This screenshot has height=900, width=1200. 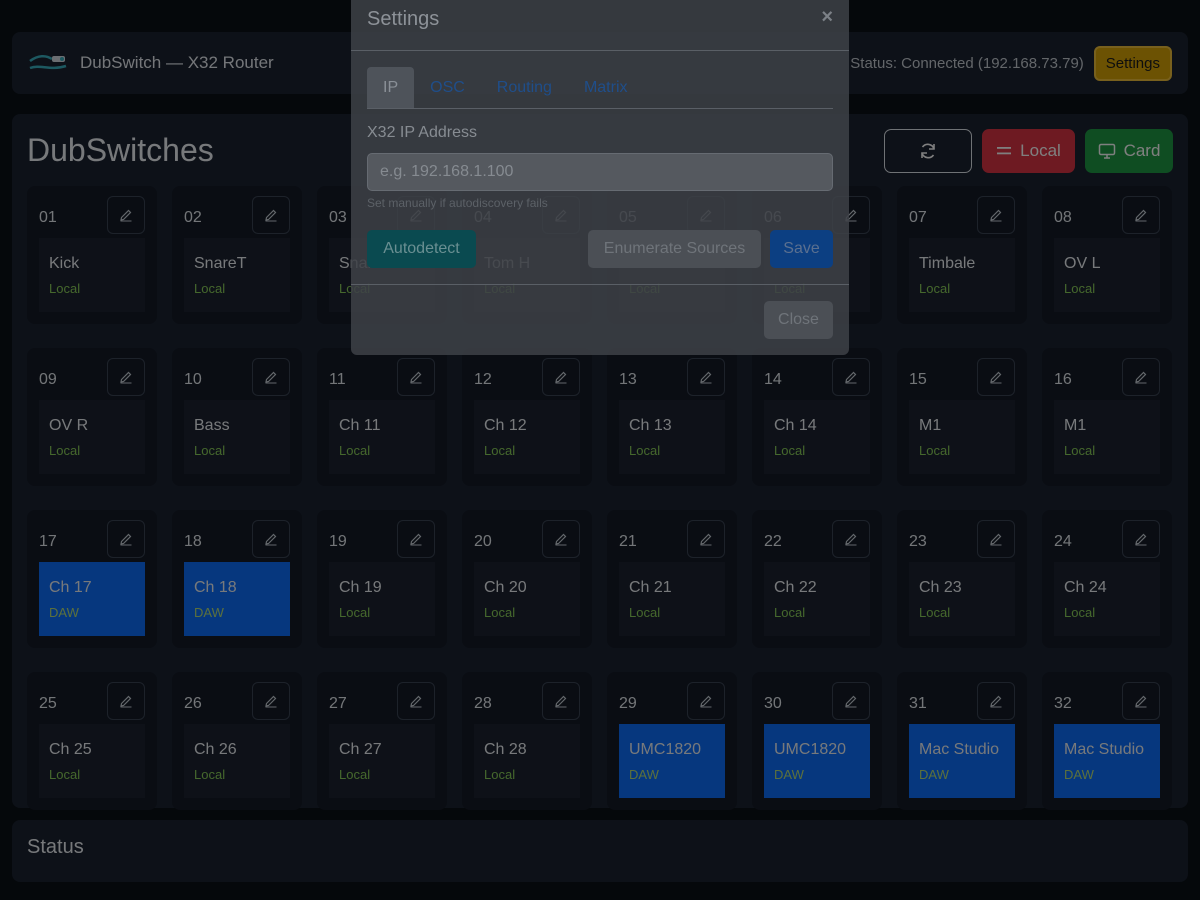 What do you see at coordinates (391, 87) in the screenshot?
I see `tab-ip: IP` at bounding box center [391, 87].